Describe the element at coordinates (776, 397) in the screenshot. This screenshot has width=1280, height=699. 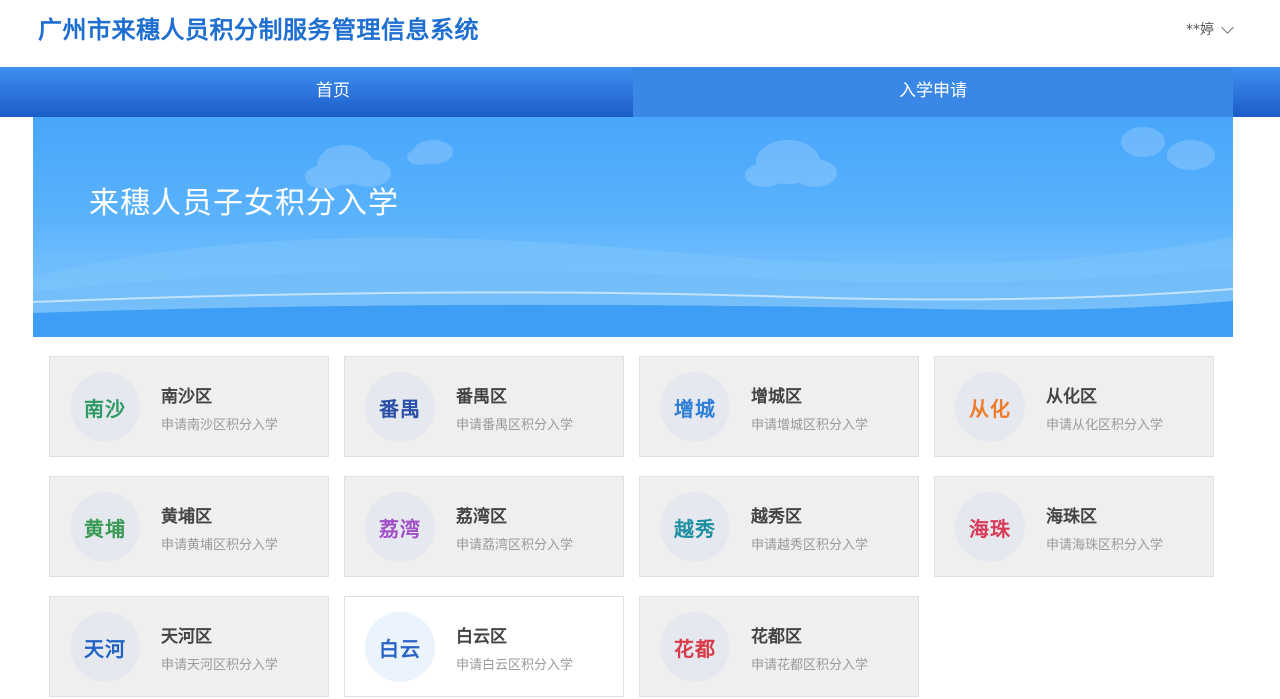
I see `district-name: 增城区` at that location.